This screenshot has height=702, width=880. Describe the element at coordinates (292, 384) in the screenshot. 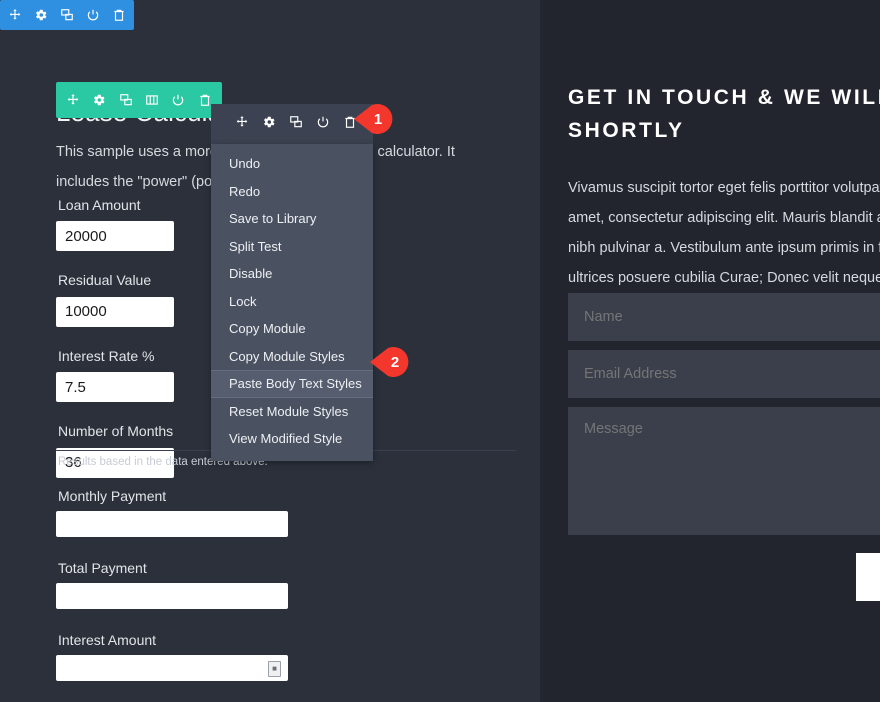

I see `menu-item-paste-body-text-styles: Paste Body Text Styles` at that location.